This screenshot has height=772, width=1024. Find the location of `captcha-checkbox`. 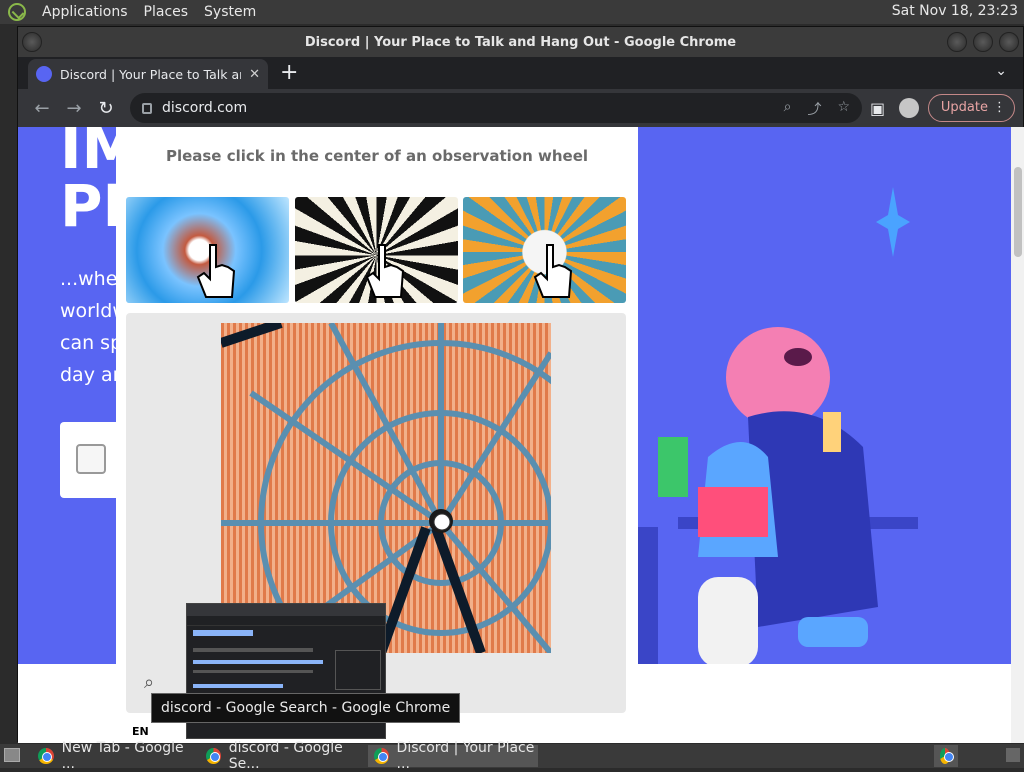

captcha-checkbox is located at coordinates (91, 459).